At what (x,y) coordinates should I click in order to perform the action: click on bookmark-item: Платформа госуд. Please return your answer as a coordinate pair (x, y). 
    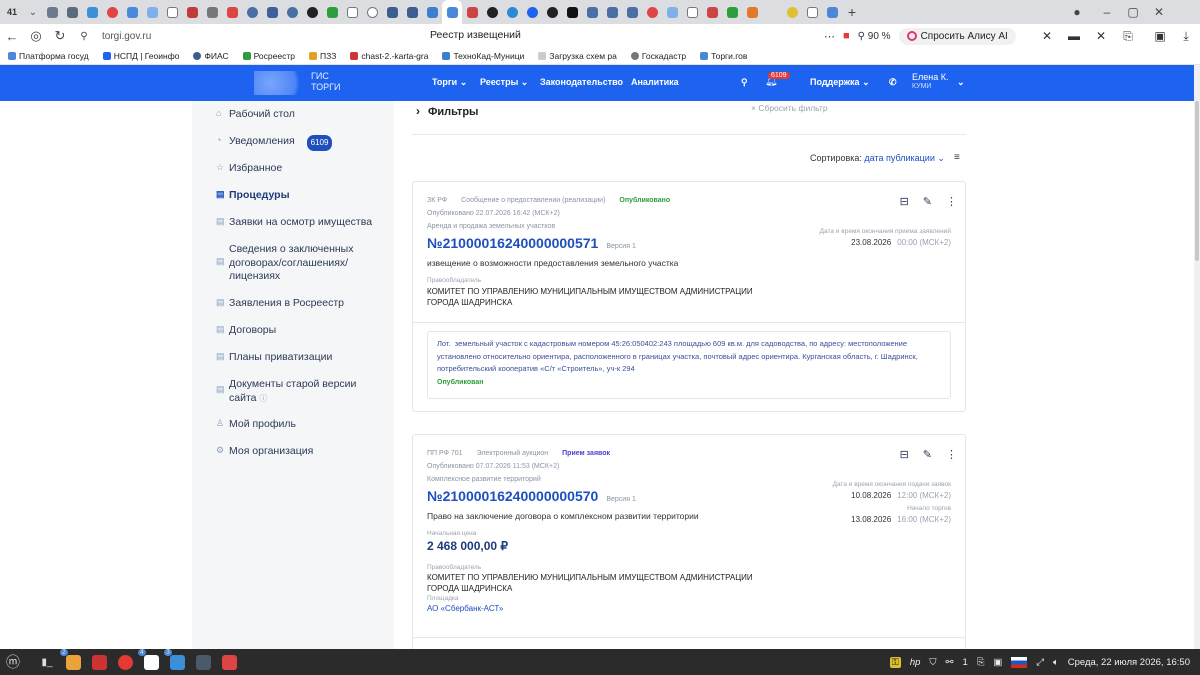
    Looking at the image, I should click on (48, 56).